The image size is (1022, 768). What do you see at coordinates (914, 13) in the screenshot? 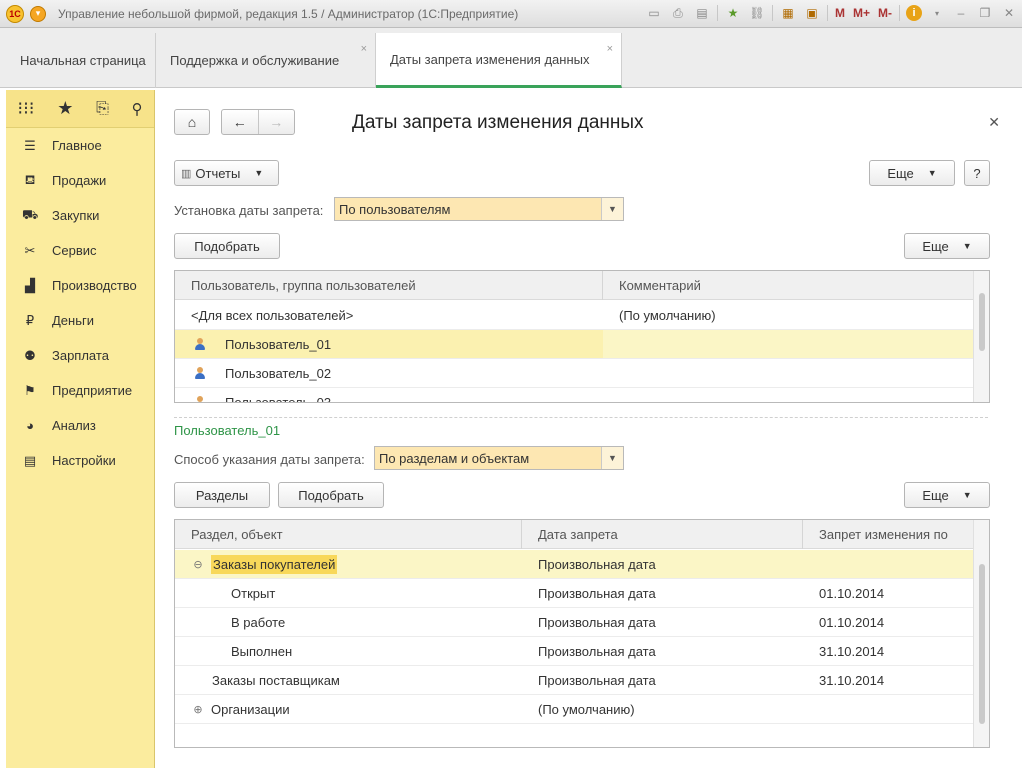
I see `info-icon: i` at bounding box center [914, 13].